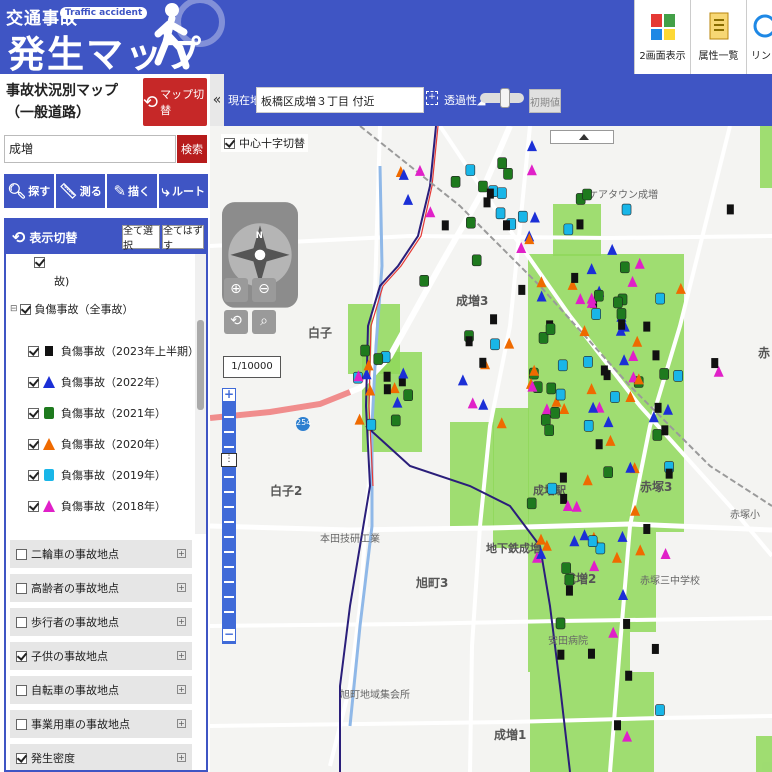  Describe the element at coordinates (112, 351) in the screenshot. I see `tree-item-layer: 負傷事故（2023年上半期）` at that location.